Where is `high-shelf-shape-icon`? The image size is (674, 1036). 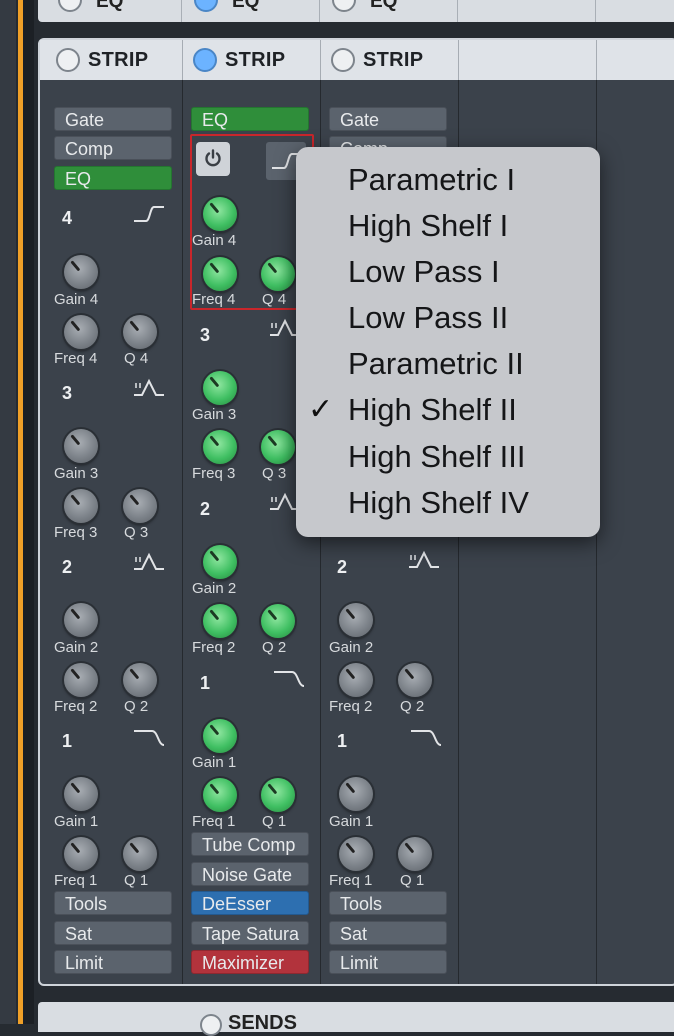 high-shelf-shape-icon is located at coordinates (149, 214).